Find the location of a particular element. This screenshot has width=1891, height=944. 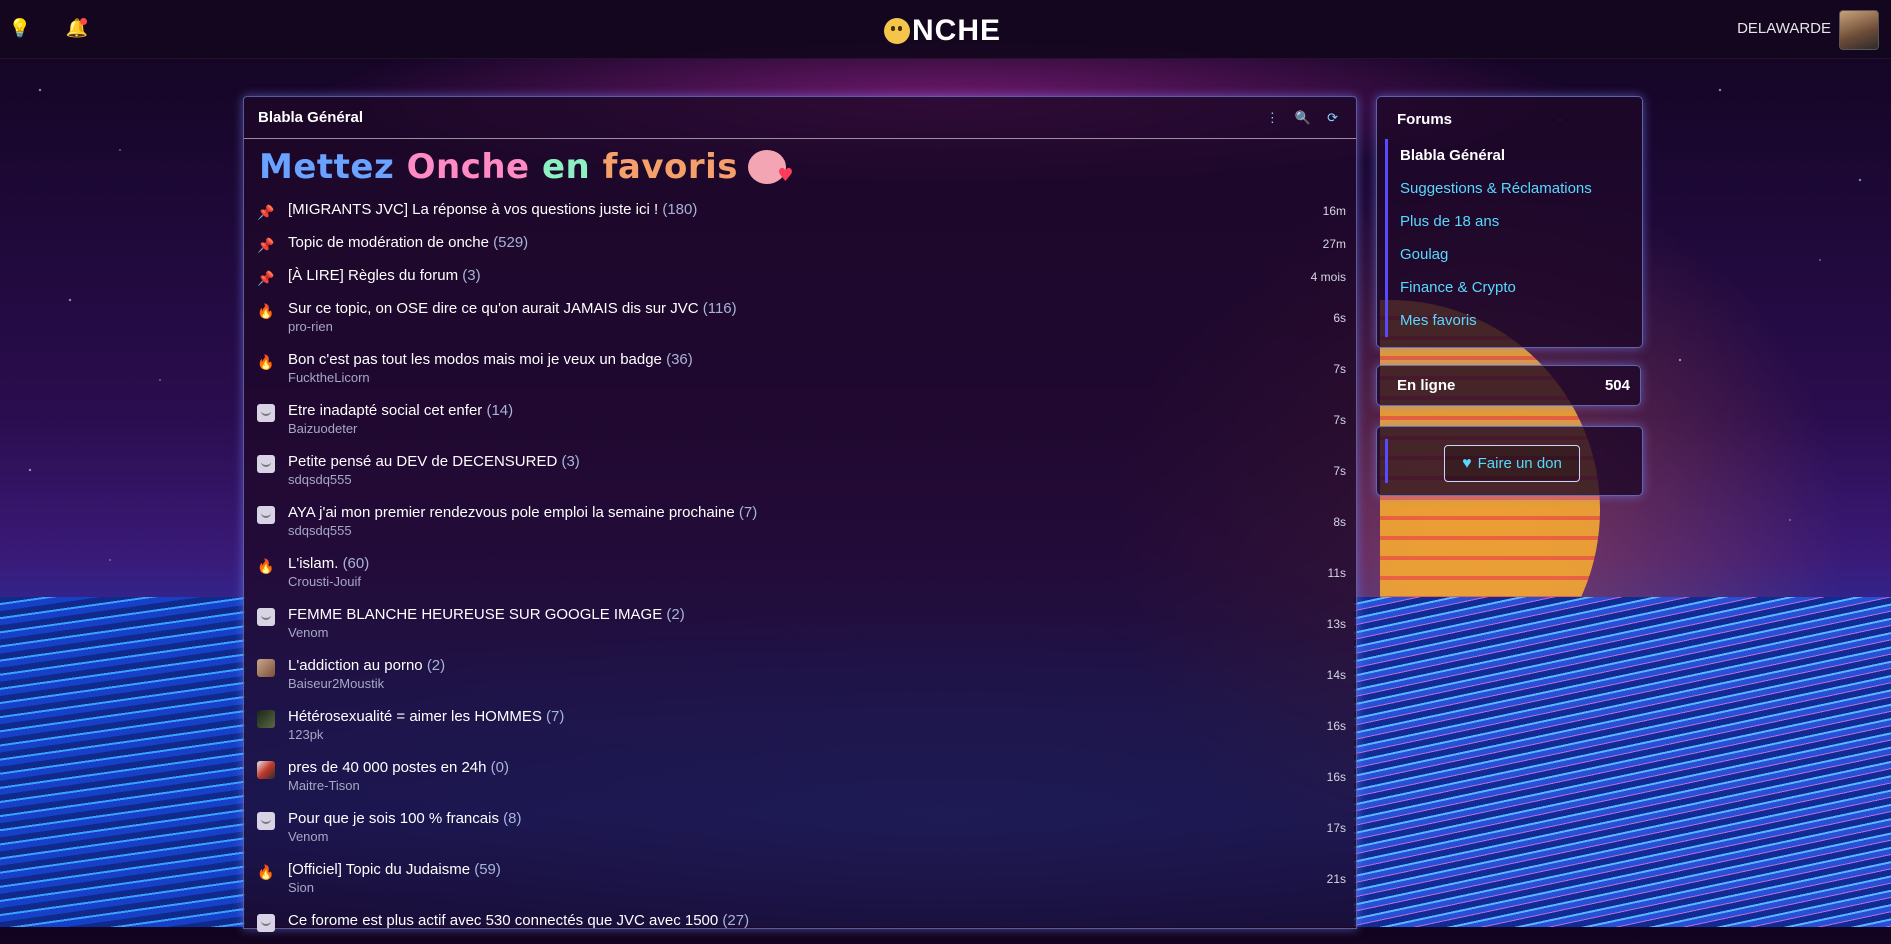

sidebar-item-forum: Plus de 18 ans is located at coordinates (1496, 221).